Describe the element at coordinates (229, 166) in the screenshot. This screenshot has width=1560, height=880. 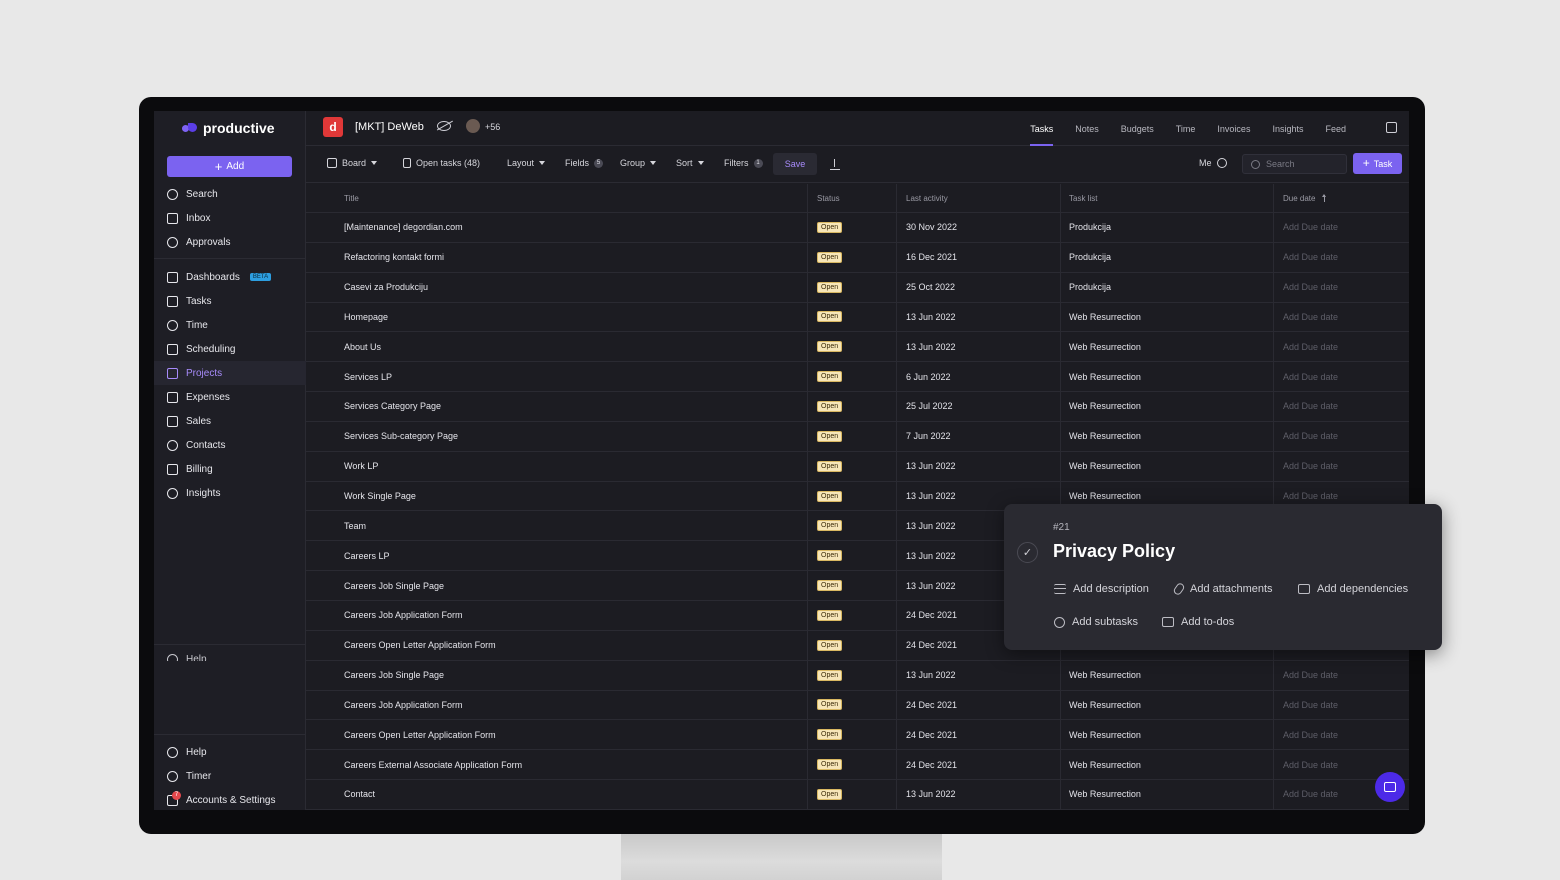
I see `add-button: + Add` at that location.